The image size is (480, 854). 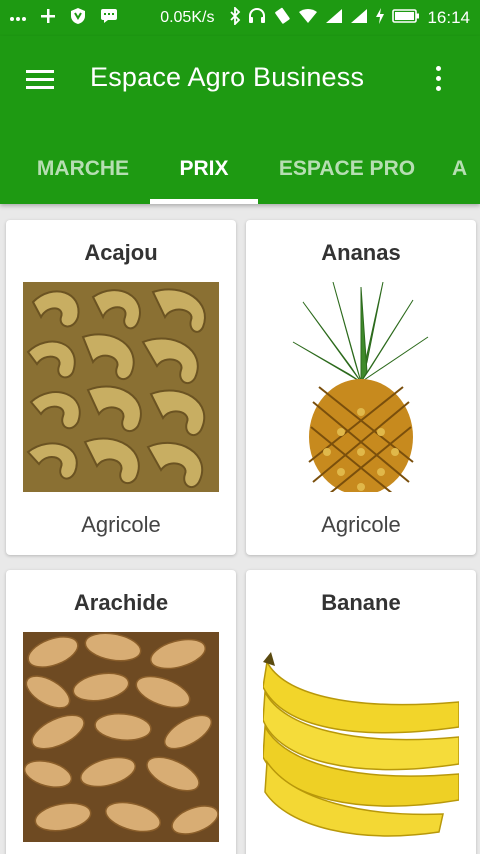 I want to click on product-name: Arachide, so click(x=121, y=602).